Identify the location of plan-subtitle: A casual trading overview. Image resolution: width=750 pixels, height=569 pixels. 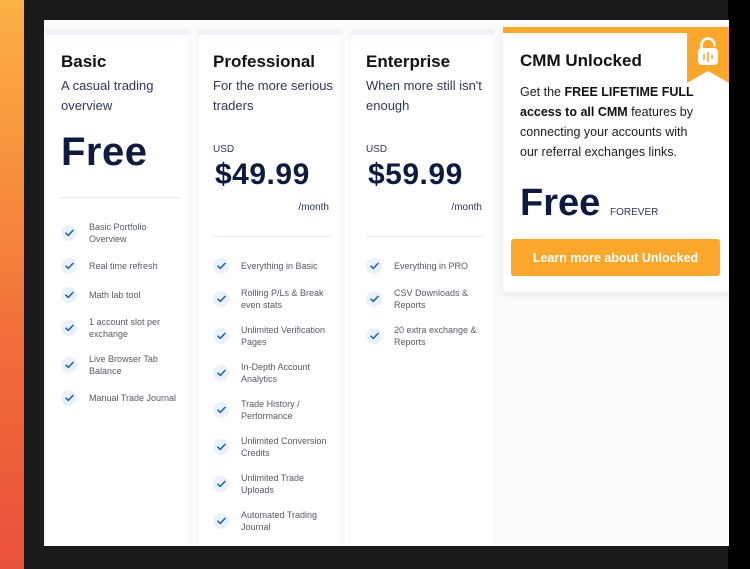
(107, 95).